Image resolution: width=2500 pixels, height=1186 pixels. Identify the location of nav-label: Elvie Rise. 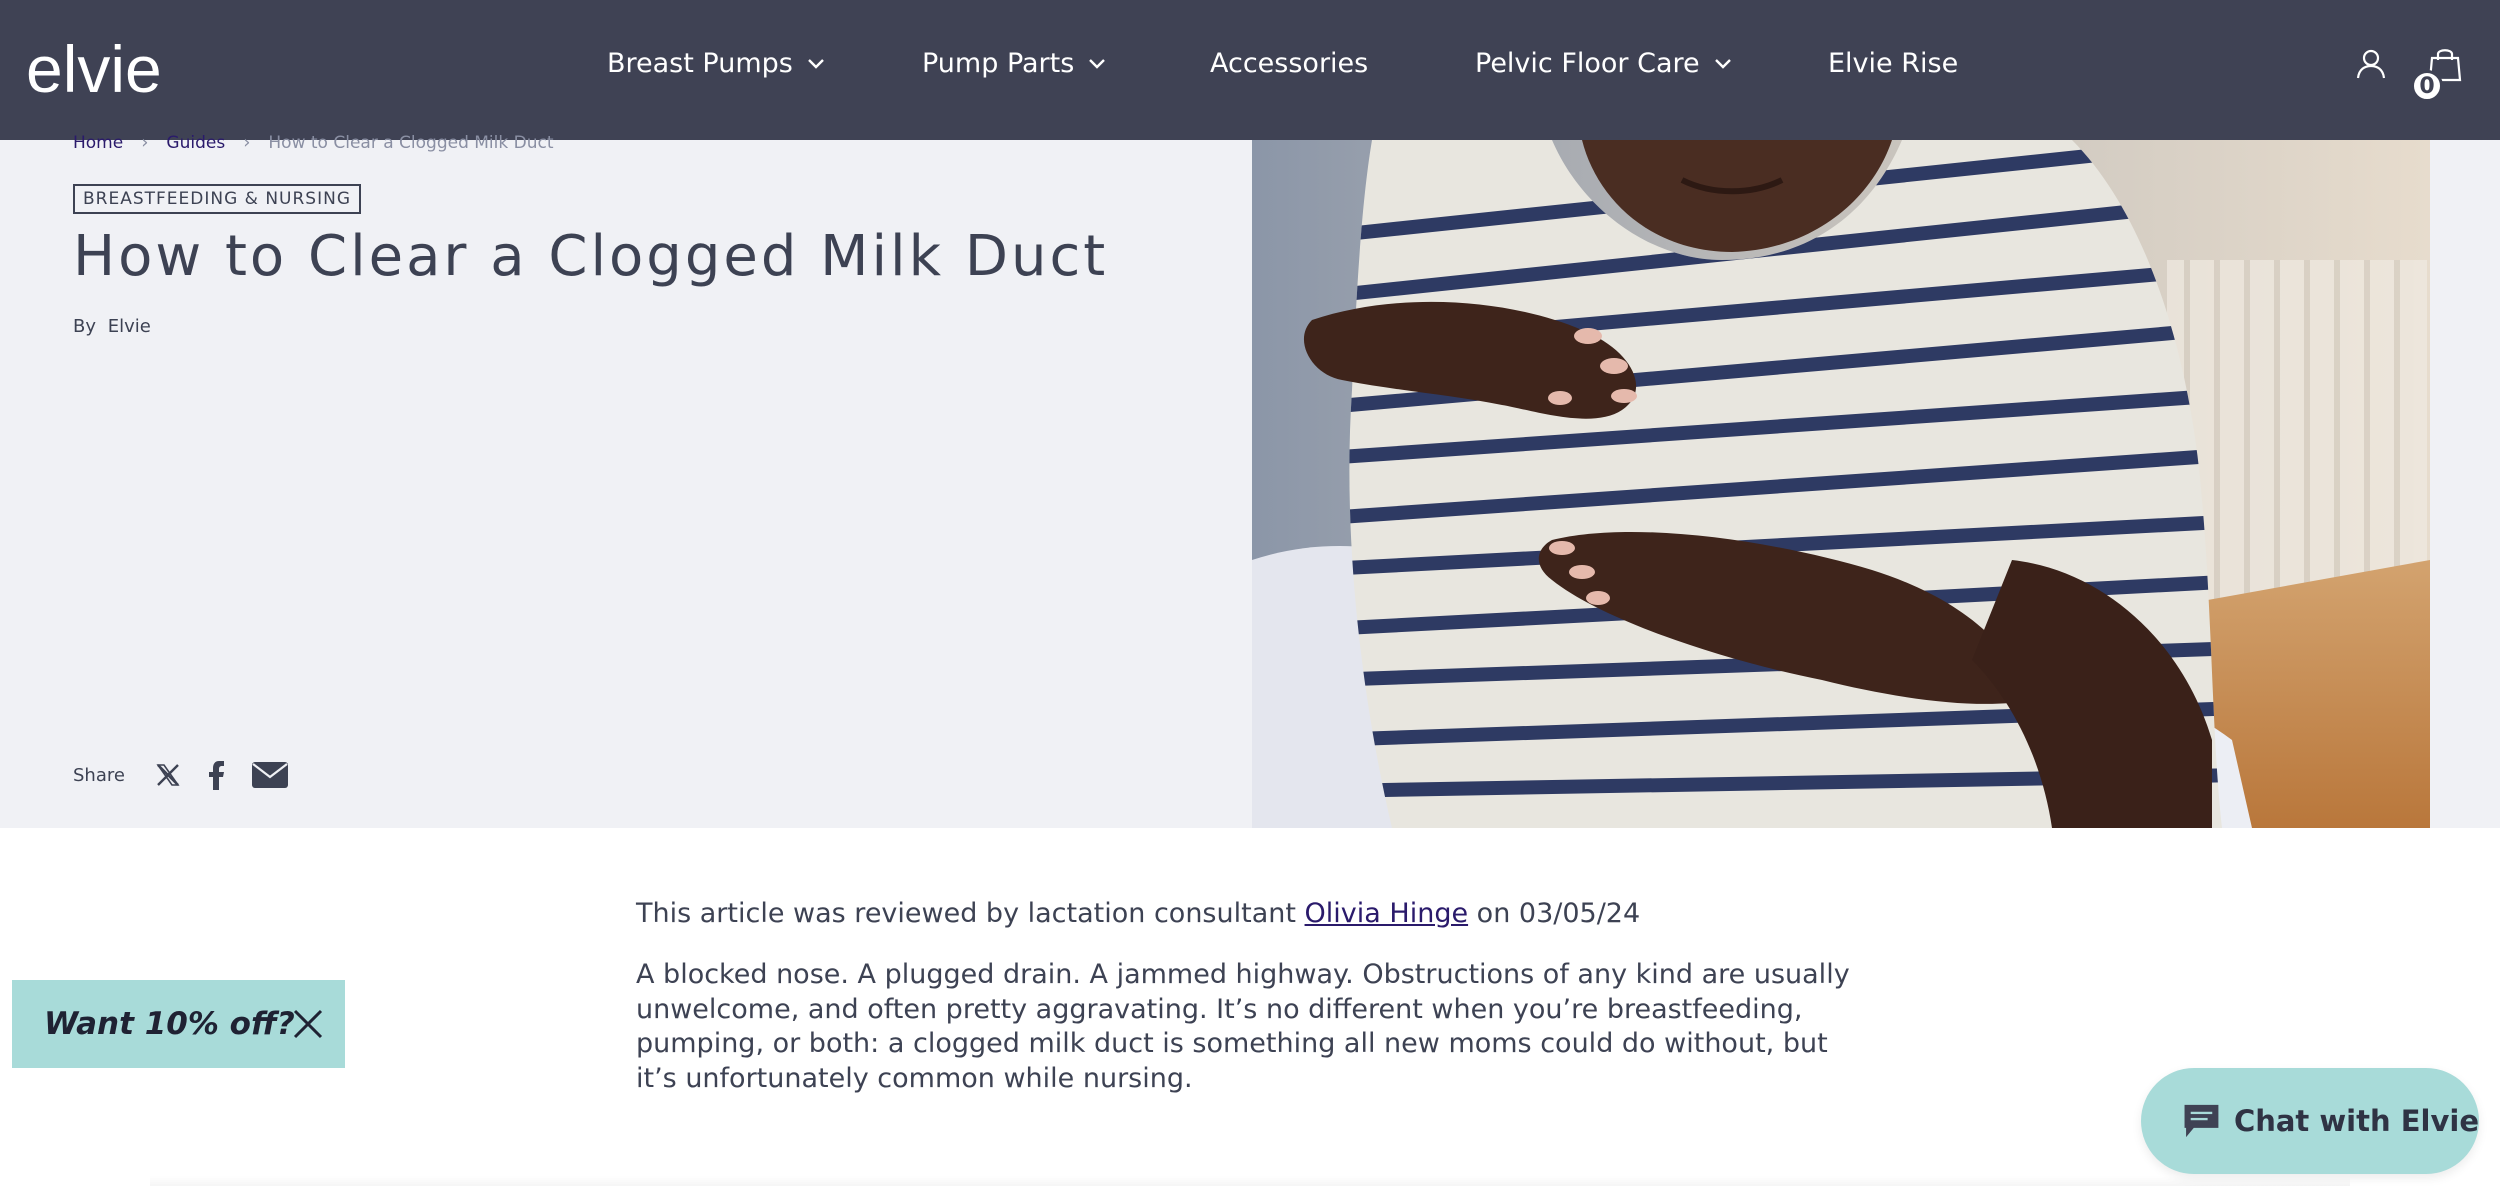
(1893, 63).